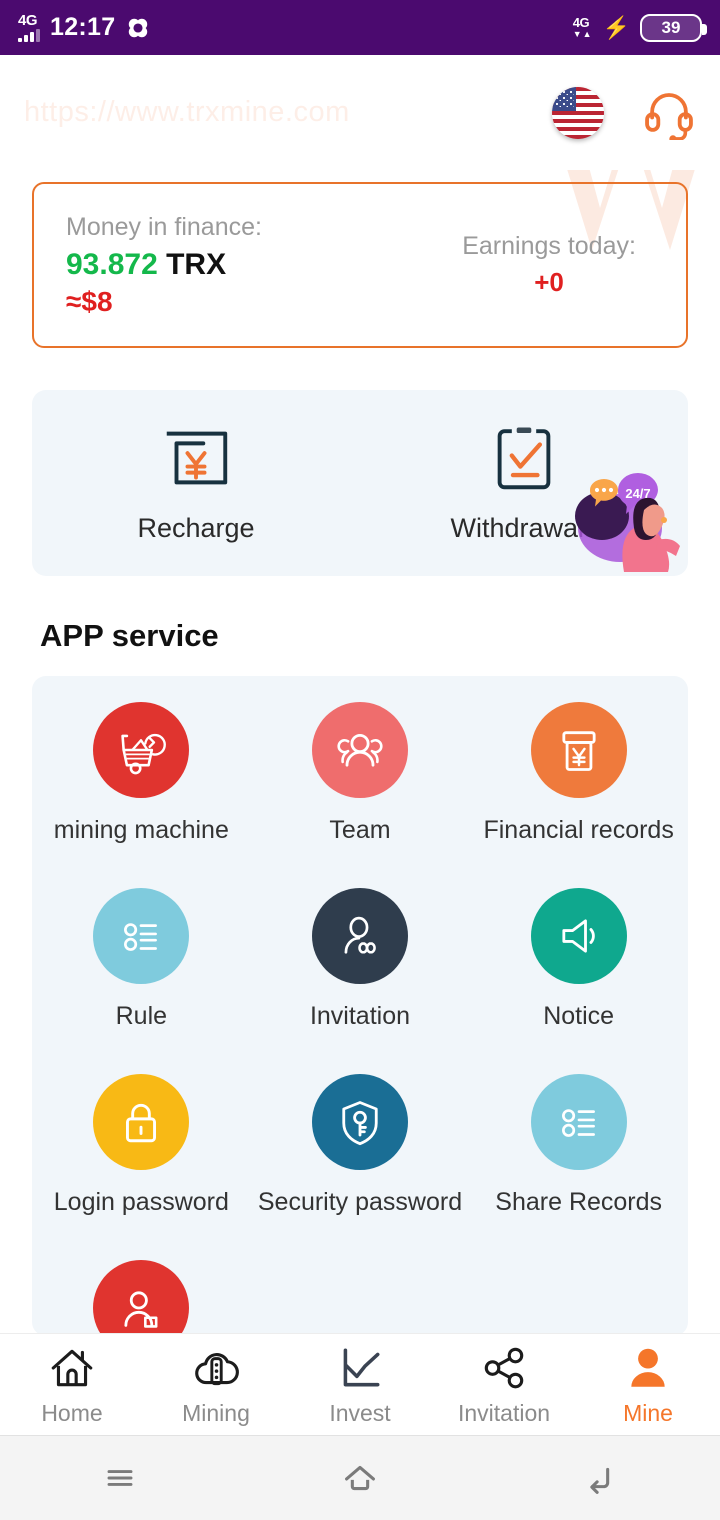  What do you see at coordinates (549, 265) in the screenshot?
I see `earnings-today-block: Earnings today: +0` at bounding box center [549, 265].